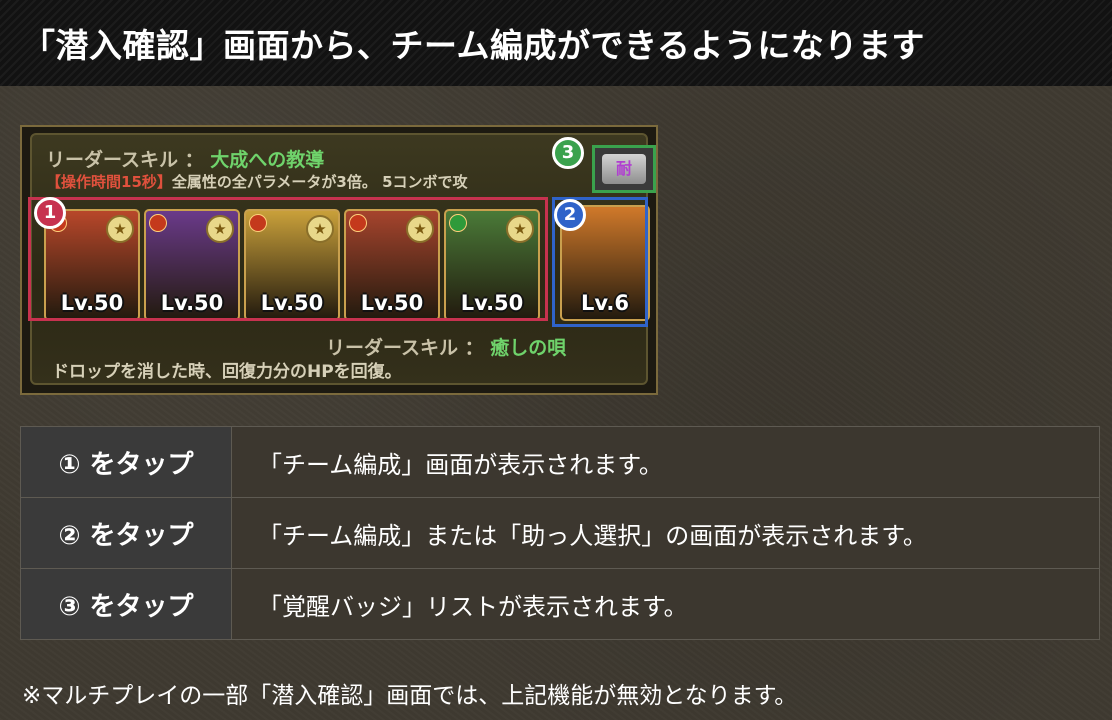 The width and height of the screenshot is (1112, 720). I want to click on leader-skill-text: 全属性の全パラメータが3倍。 5コンボで攻, so click(319, 182).